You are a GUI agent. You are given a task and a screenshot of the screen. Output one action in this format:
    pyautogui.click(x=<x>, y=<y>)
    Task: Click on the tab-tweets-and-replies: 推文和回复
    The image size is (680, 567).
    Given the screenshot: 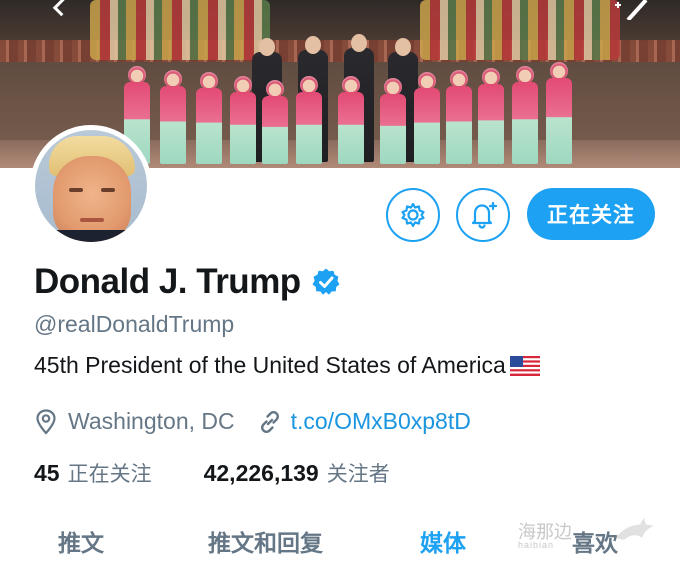 What is the action you would take?
    pyautogui.click(x=265, y=541)
    